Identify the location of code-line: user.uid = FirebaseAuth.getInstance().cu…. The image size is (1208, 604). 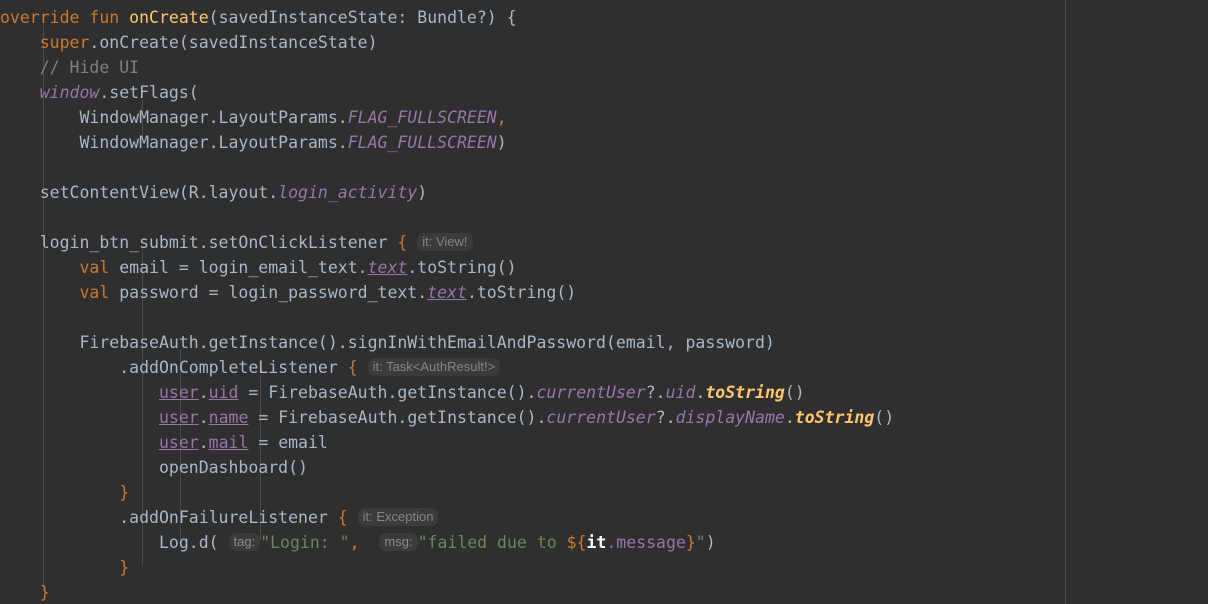
(604, 392).